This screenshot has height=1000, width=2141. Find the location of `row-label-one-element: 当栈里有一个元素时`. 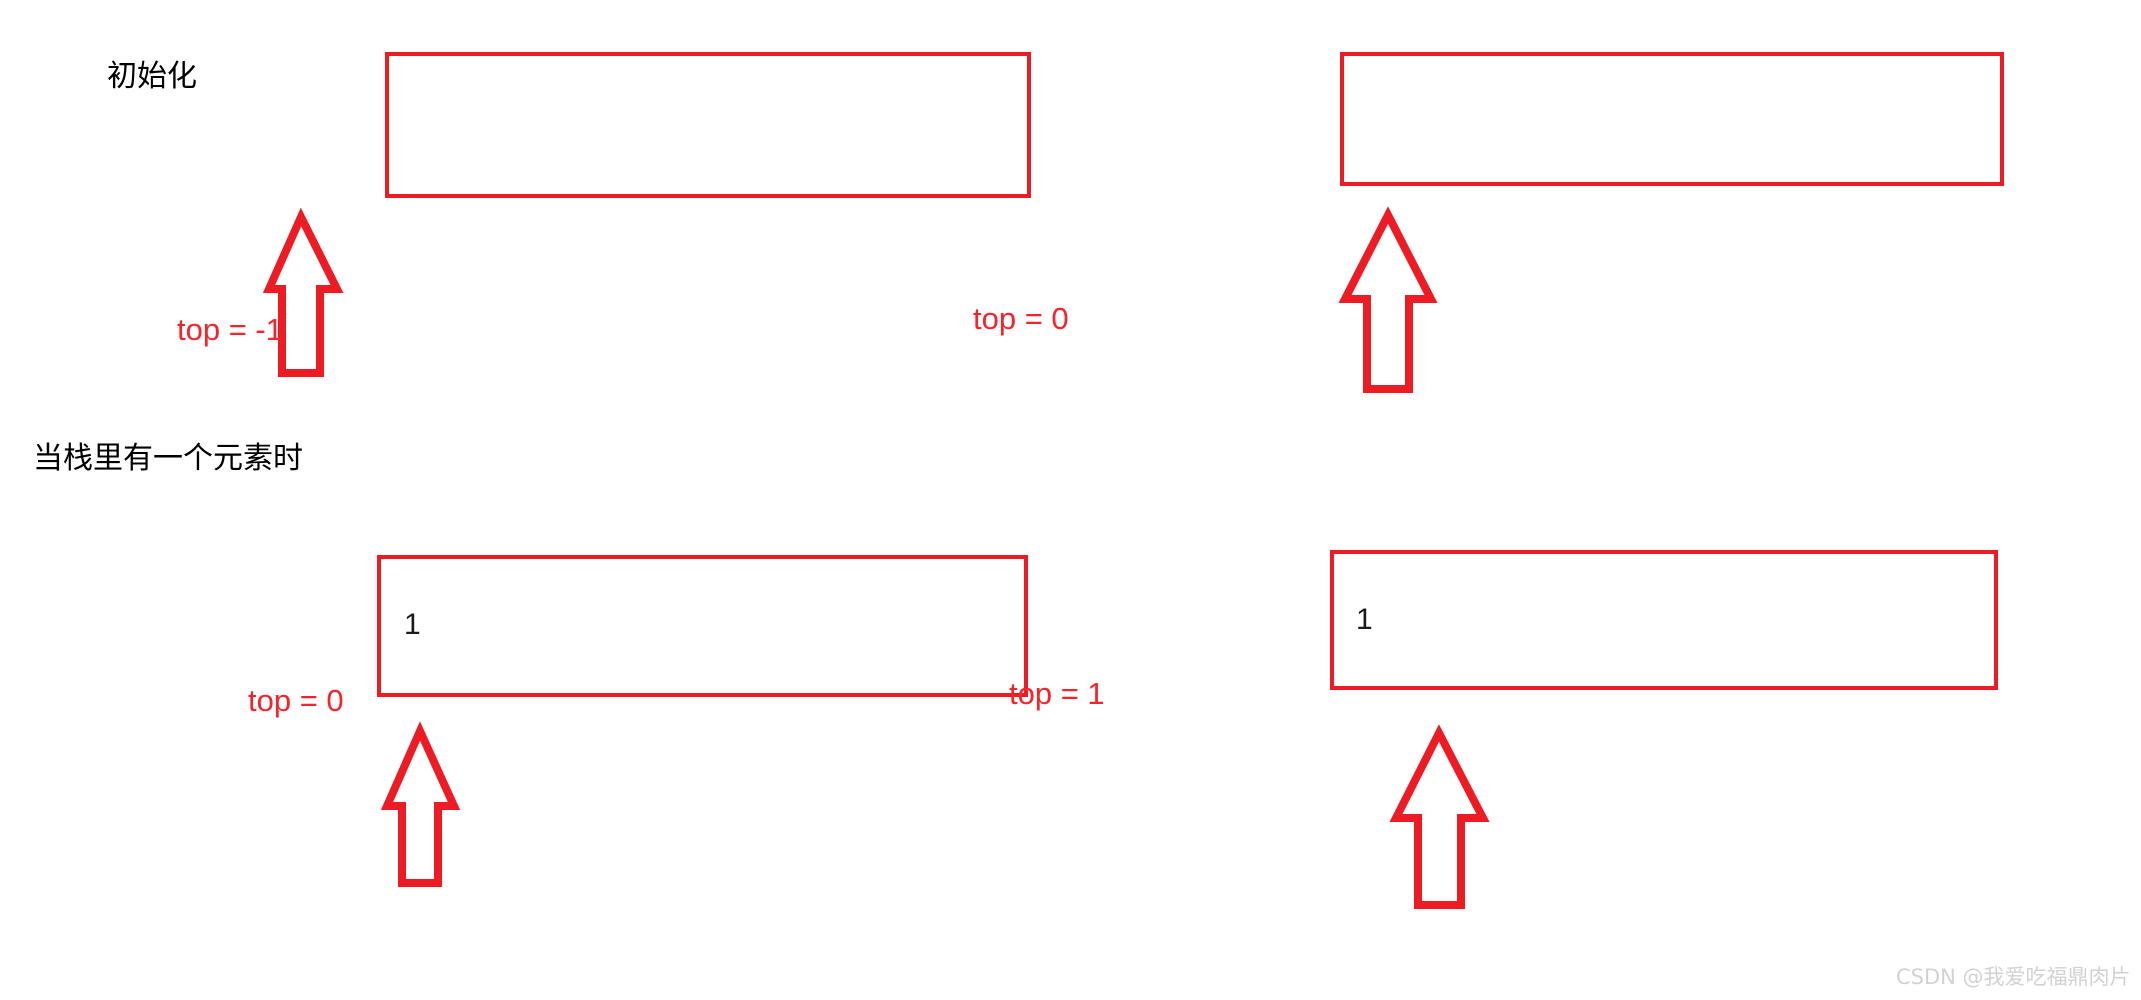

row-label-one-element: 当栈里有一个元素时 is located at coordinates (168, 458).